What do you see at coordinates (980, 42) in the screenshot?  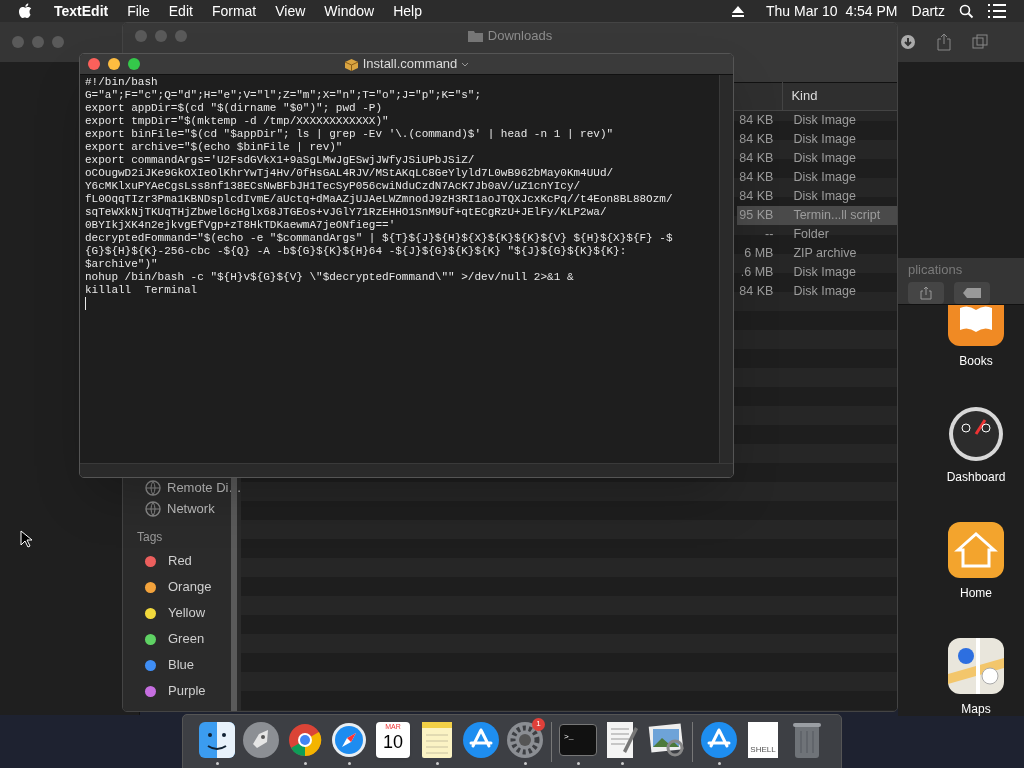 I see `windows-icon` at bounding box center [980, 42].